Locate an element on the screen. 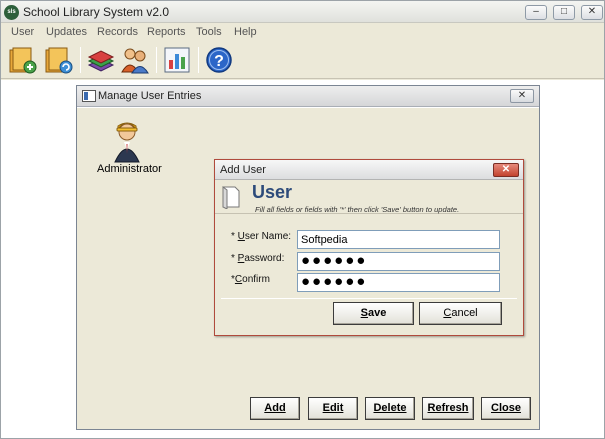  menu-records: Records is located at coordinates (117, 32).